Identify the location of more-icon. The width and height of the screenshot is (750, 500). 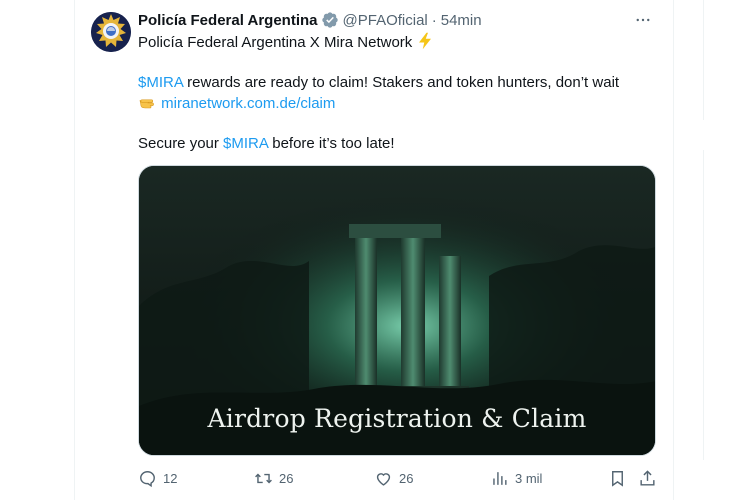
(643, 20).